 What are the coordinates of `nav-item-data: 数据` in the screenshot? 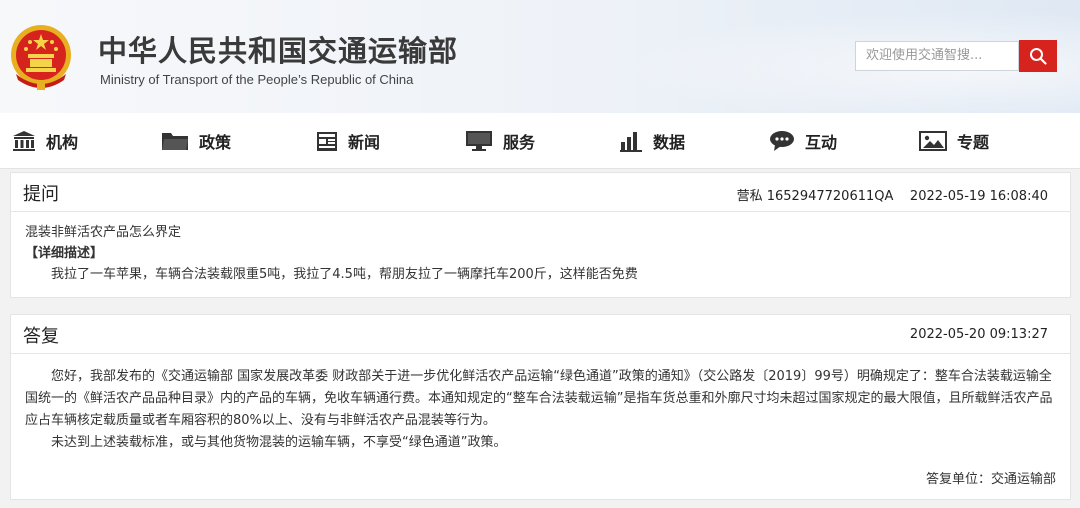 It's located at (652, 141).